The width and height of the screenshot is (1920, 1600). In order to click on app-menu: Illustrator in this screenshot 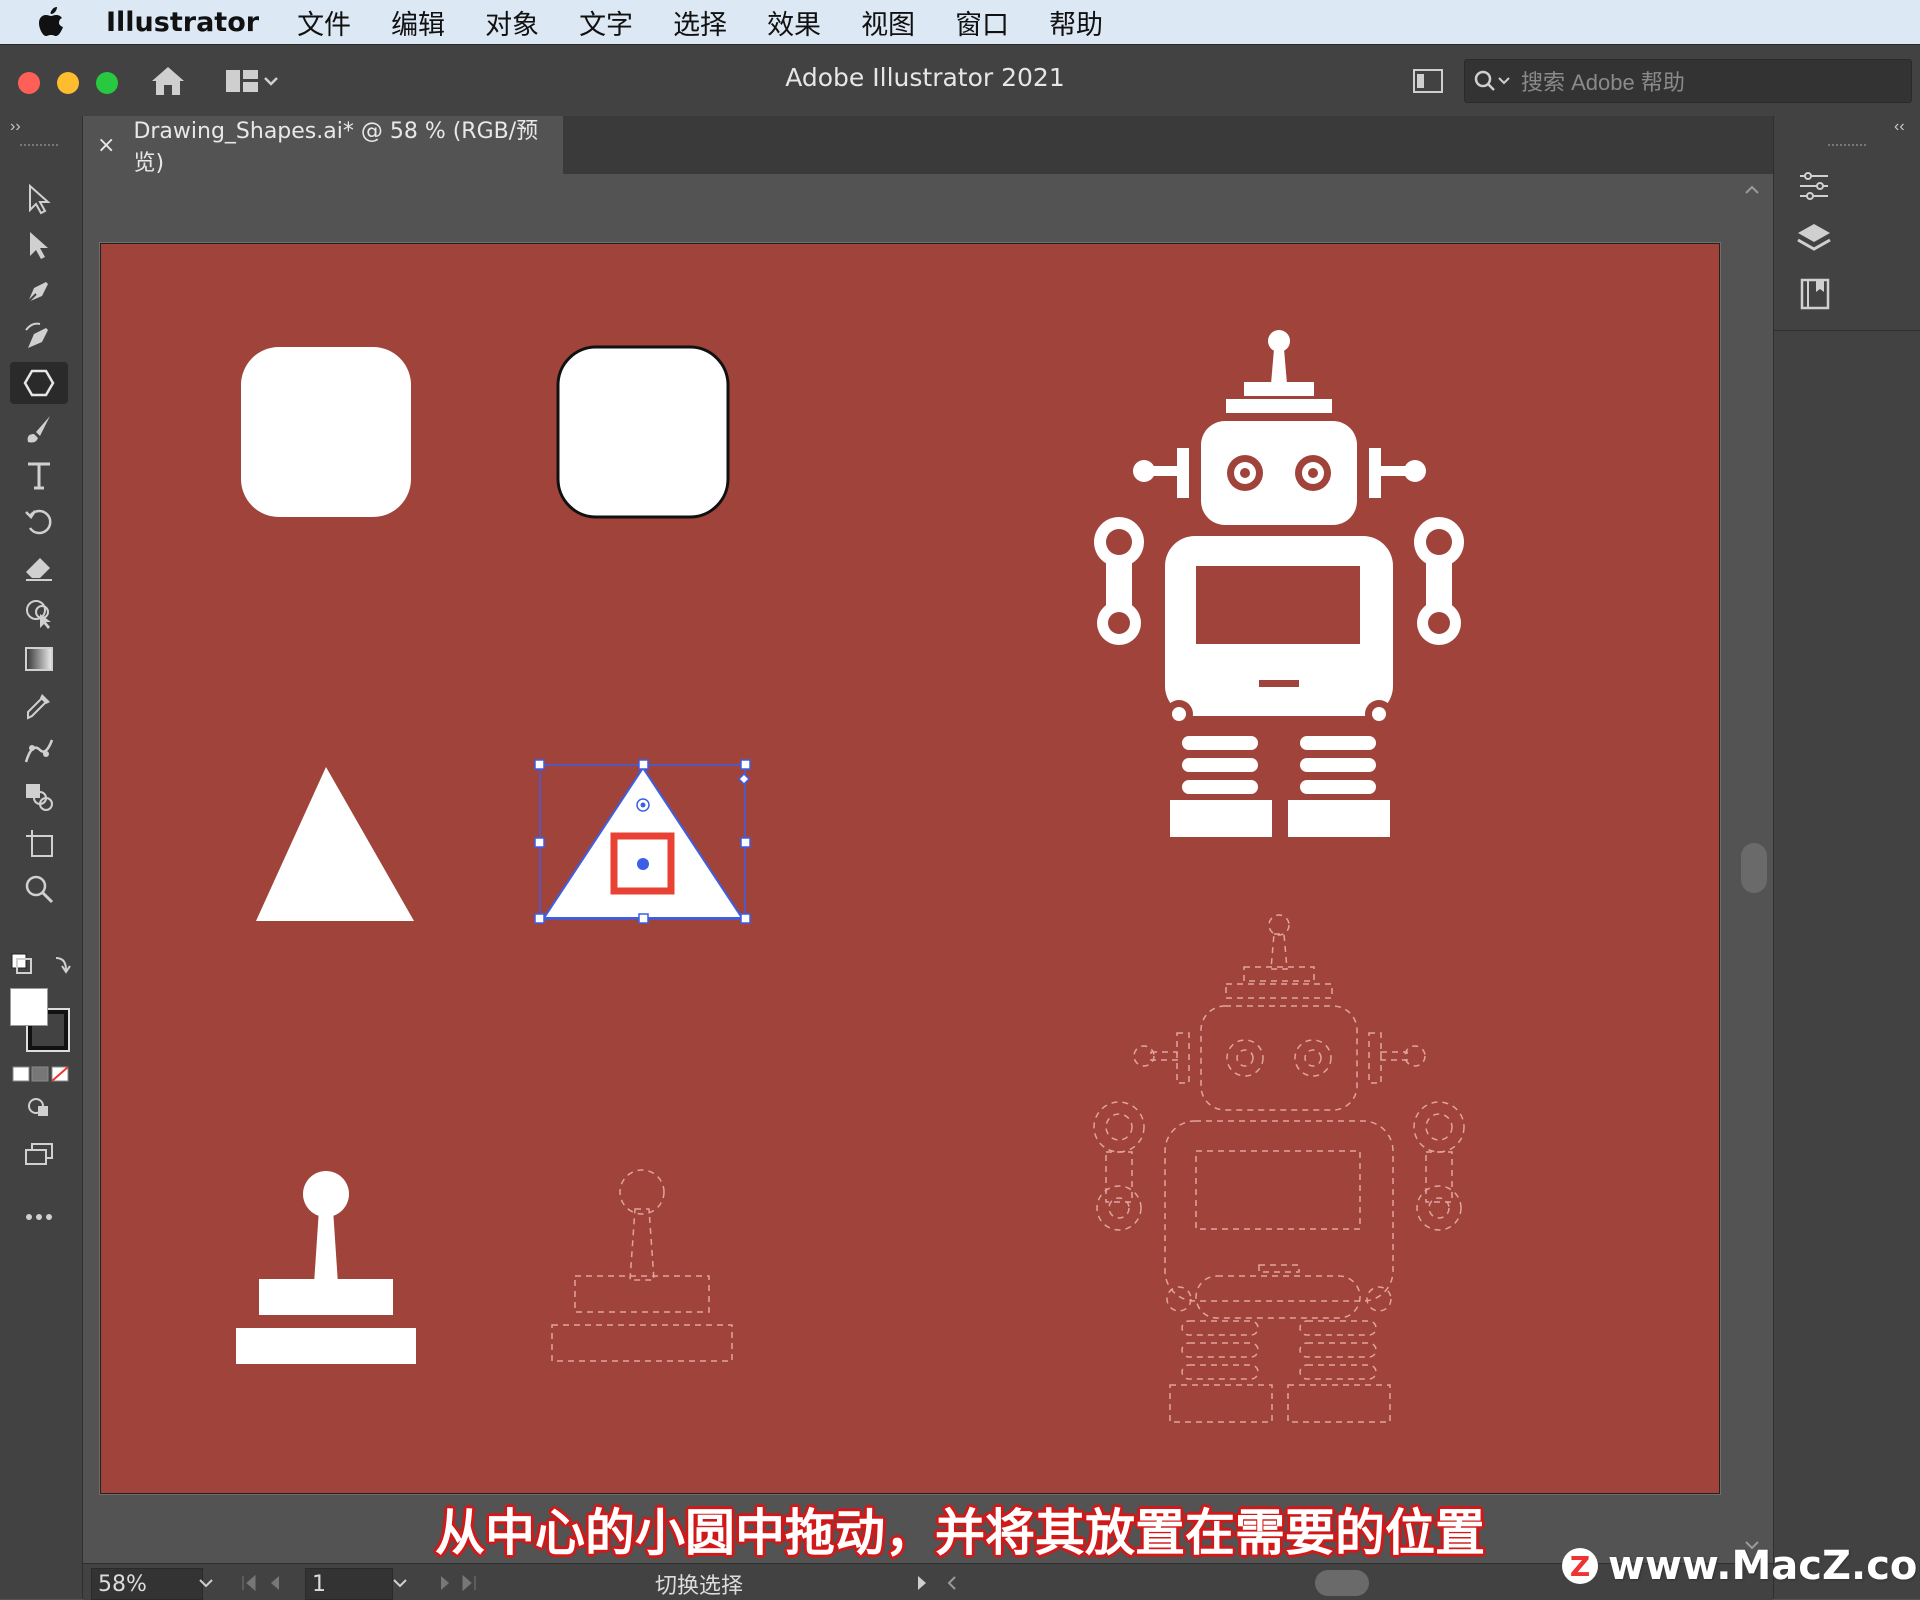, I will do `click(182, 22)`.